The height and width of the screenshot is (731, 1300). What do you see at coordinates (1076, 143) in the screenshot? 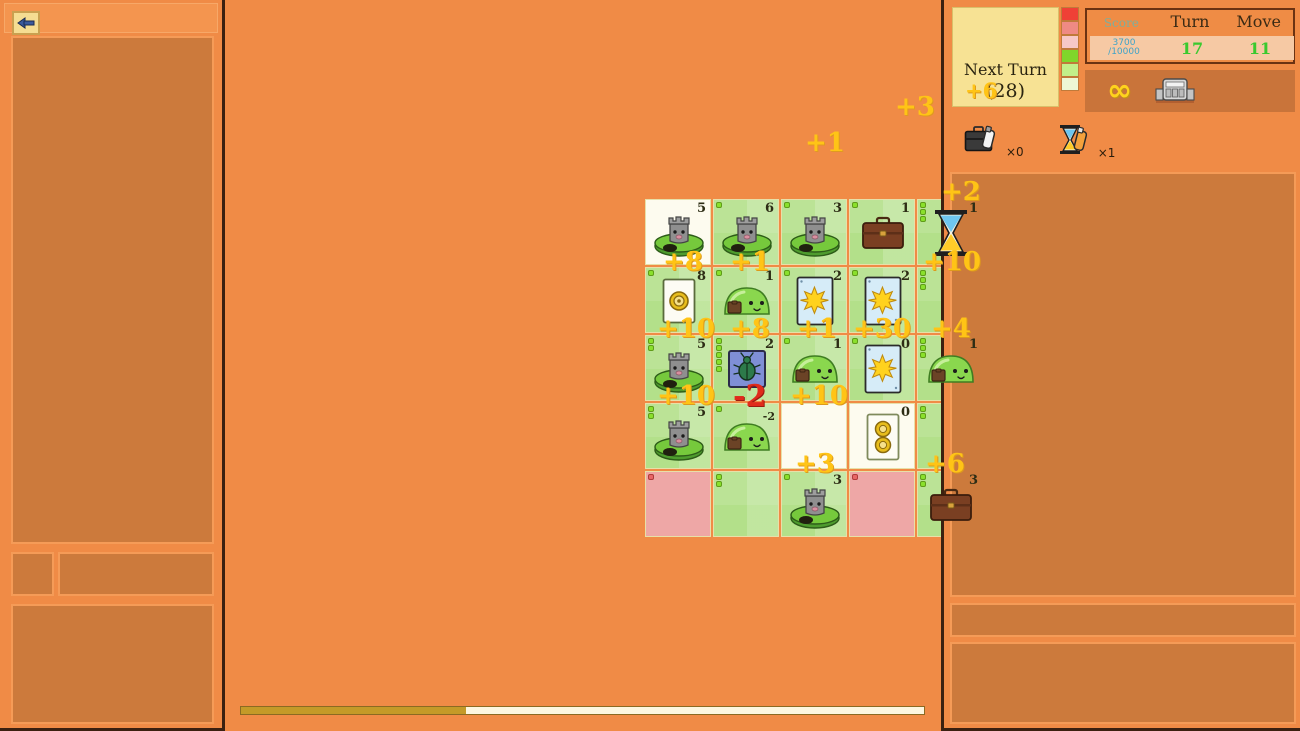
I see `hourglass-spray-item-icon` at bounding box center [1076, 143].